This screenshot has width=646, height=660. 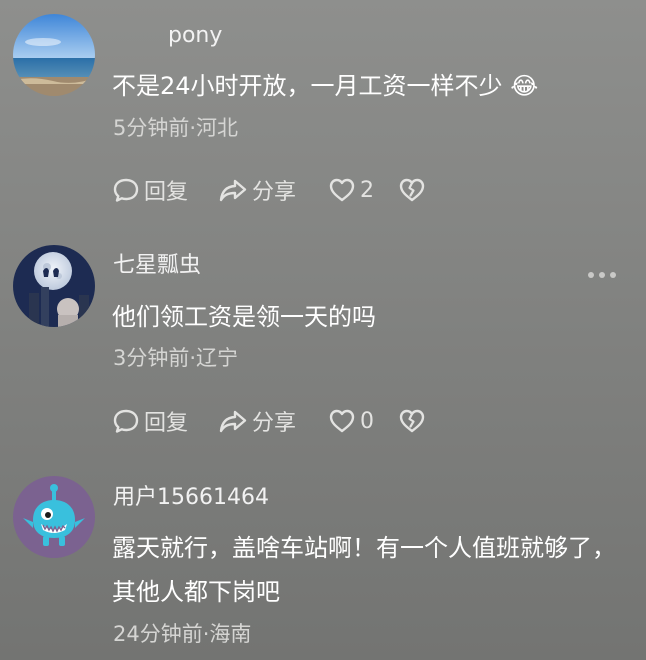 I want to click on comment-actions: 回复 分享 0, so click(x=269, y=421).